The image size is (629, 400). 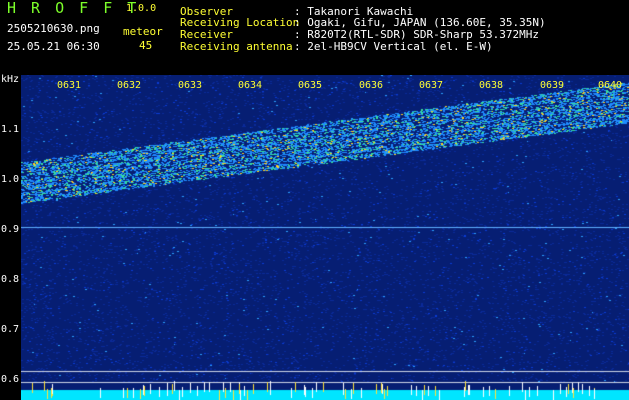 I want to click on y-tick-label-0-9: 0.9, so click(x=10, y=229).